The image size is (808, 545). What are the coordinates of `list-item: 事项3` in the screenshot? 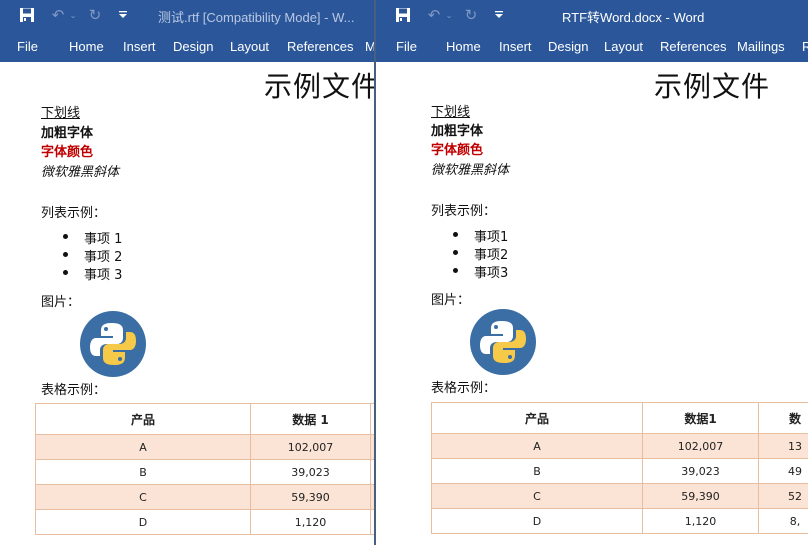 It's located at (491, 273).